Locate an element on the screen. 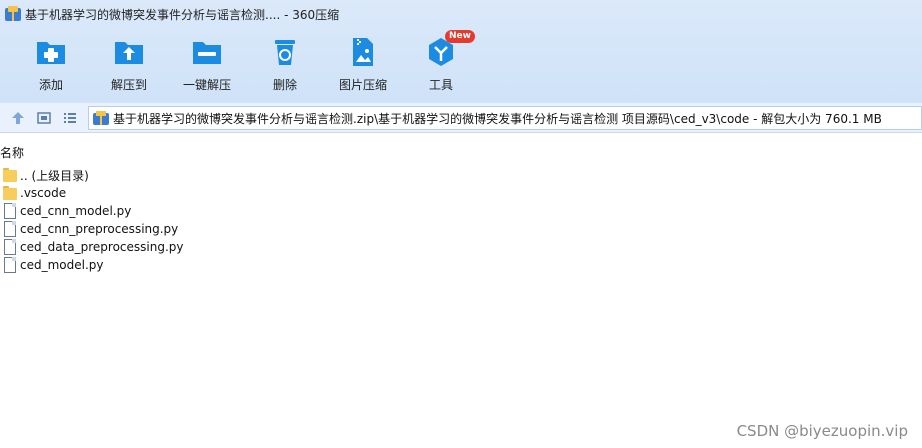  one-click-extract-icon is located at coordinates (207, 52).